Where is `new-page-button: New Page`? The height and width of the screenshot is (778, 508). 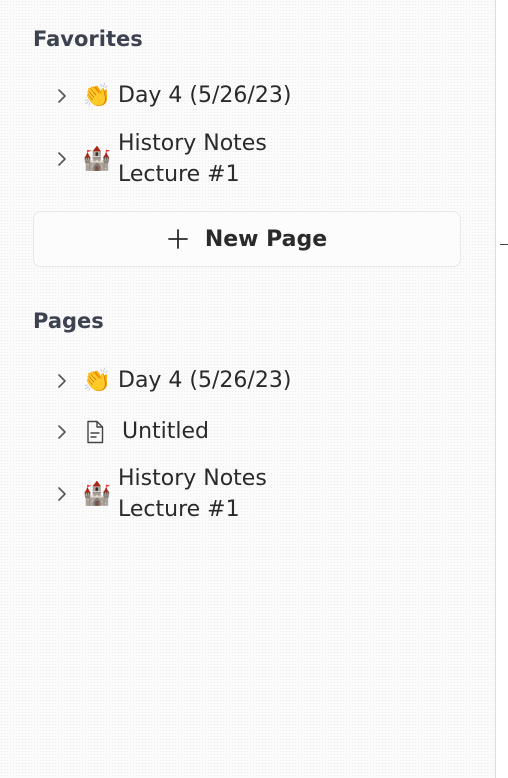
new-page-button: New Page is located at coordinates (247, 239).